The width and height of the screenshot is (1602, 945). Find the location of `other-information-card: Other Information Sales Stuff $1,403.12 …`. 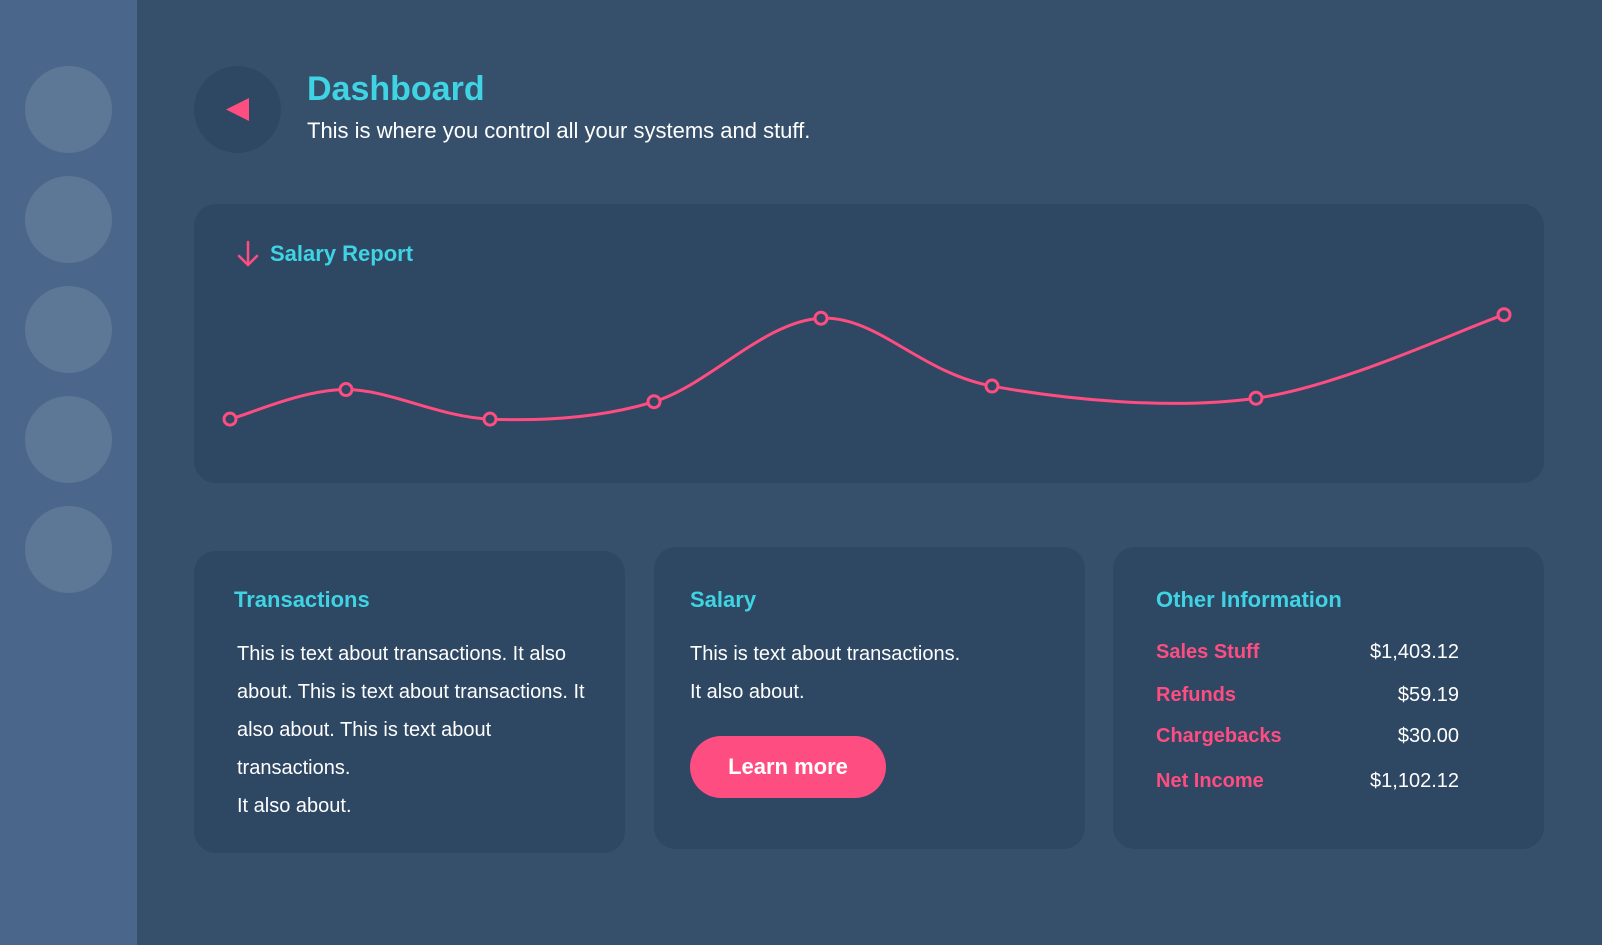

other-information-card: Other Information Sales Stuff $1,403.12 … is located at coordinates (1328, 698).